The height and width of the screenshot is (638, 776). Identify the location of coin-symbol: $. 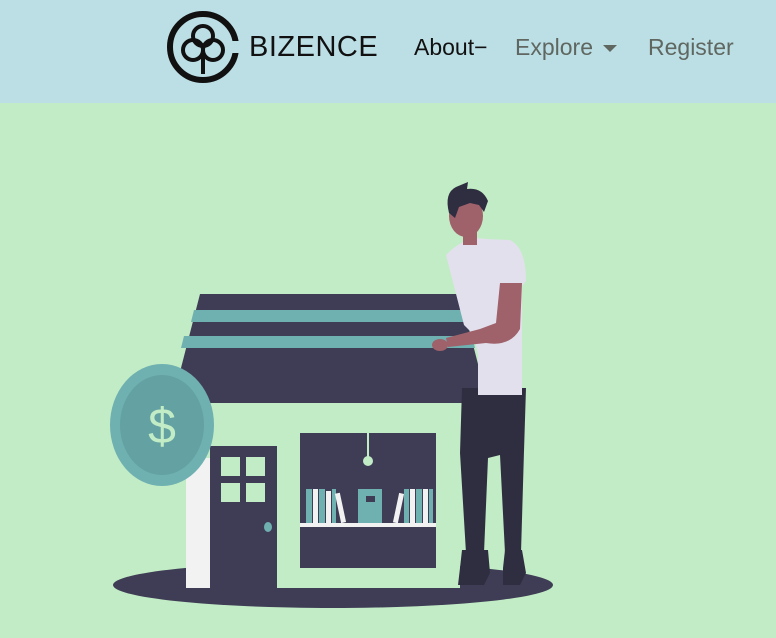
(162, 426).